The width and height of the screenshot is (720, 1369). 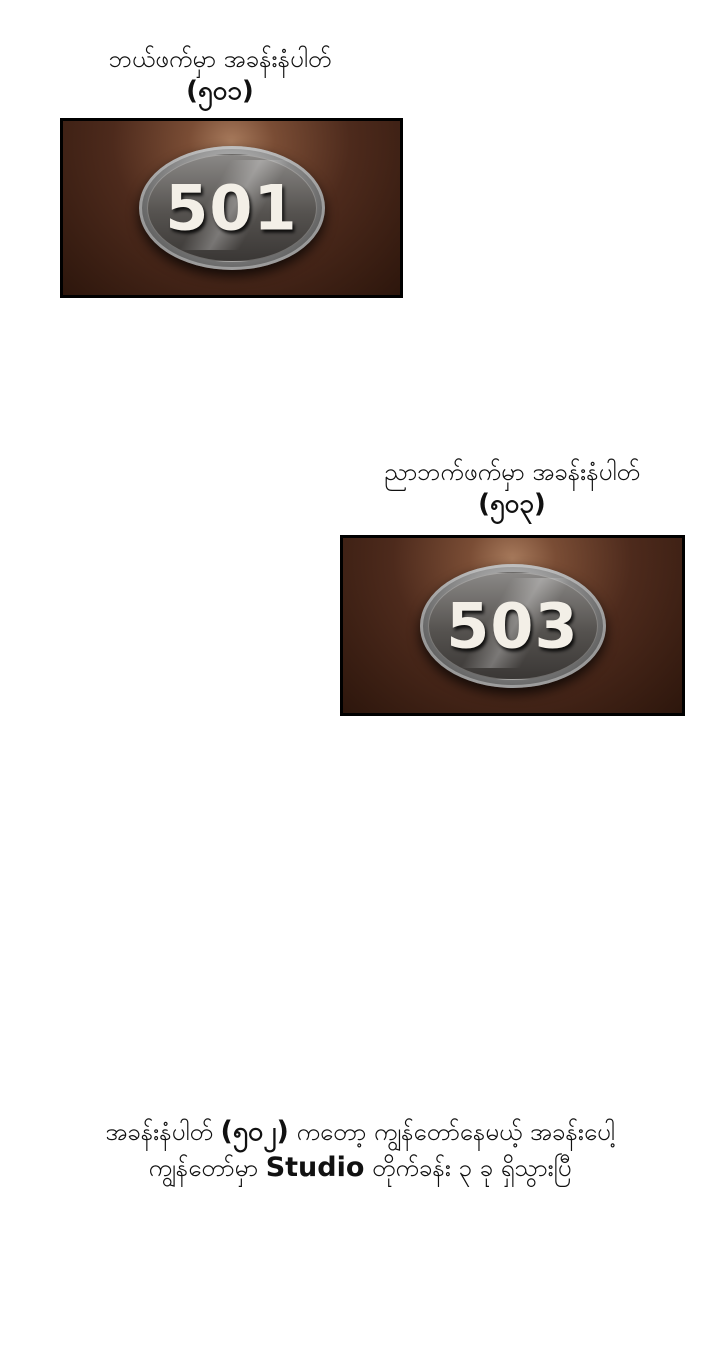 I want to click on bottom-caption-room-number: (၅၀၂), so click(x=254, y=1131).